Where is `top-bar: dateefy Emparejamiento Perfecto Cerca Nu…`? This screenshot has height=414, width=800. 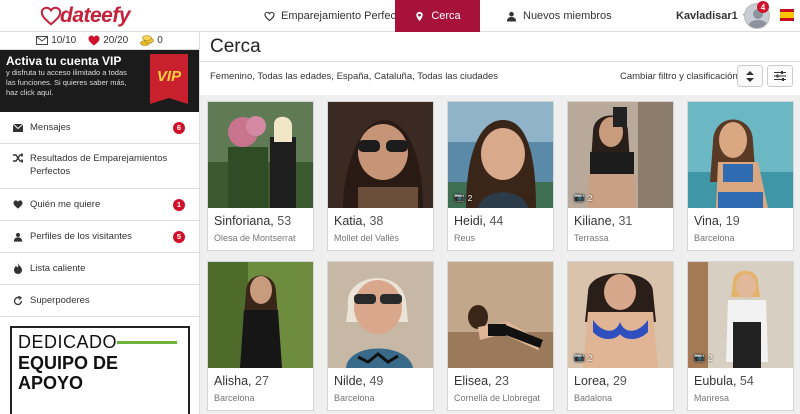
top-bar: dateefy Emparejamiento Perfecto Cerca Nu… is located at coordinates (400, 16).